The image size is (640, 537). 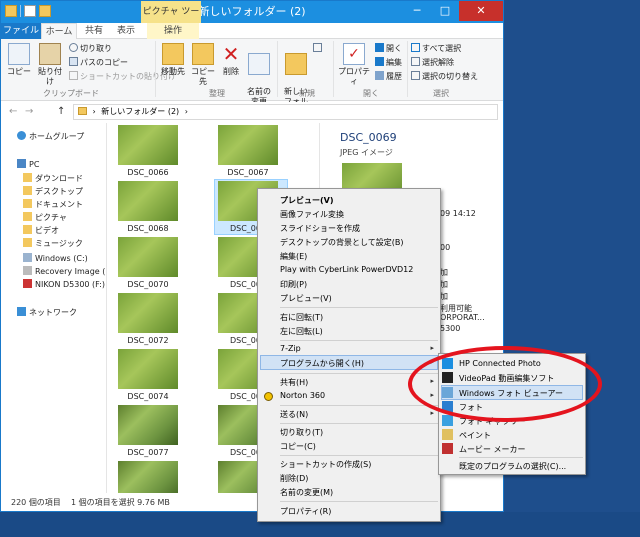 What do you see at coordinates (148, 396) in the screenshot?
I see `file-name: DSC_0074` at bounding box center [148, 396].